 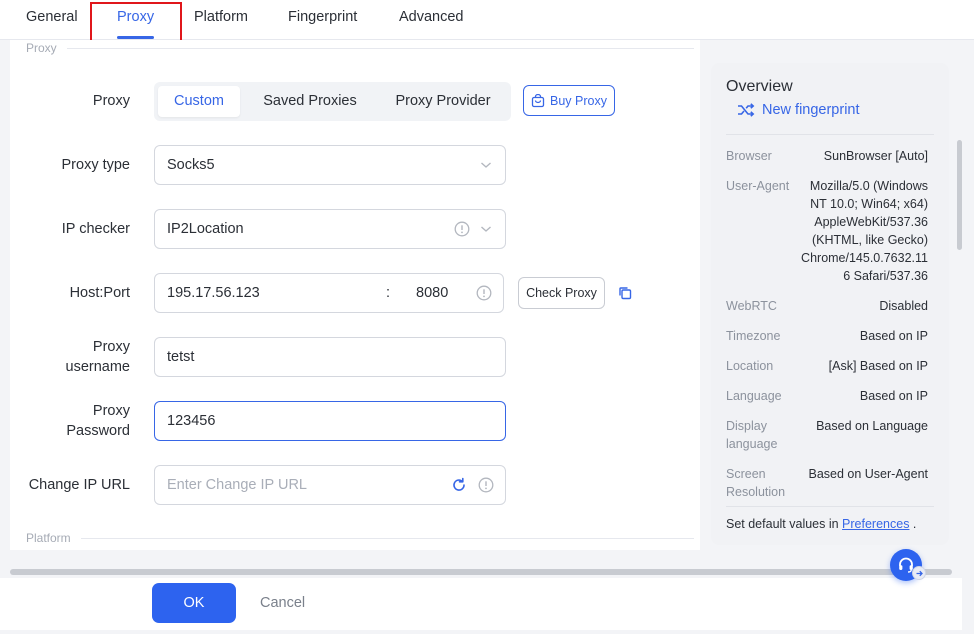 What do you see at coordinates (98, 421) in the screenshot?
I see `password-label: Proxy Password` at bounding box center [98, 421].